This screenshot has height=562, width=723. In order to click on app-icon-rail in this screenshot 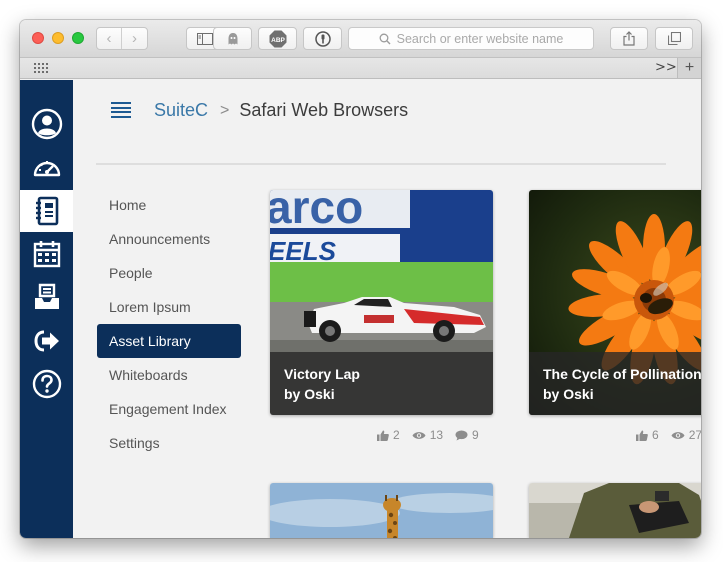, I will do `click(46, 309)`.